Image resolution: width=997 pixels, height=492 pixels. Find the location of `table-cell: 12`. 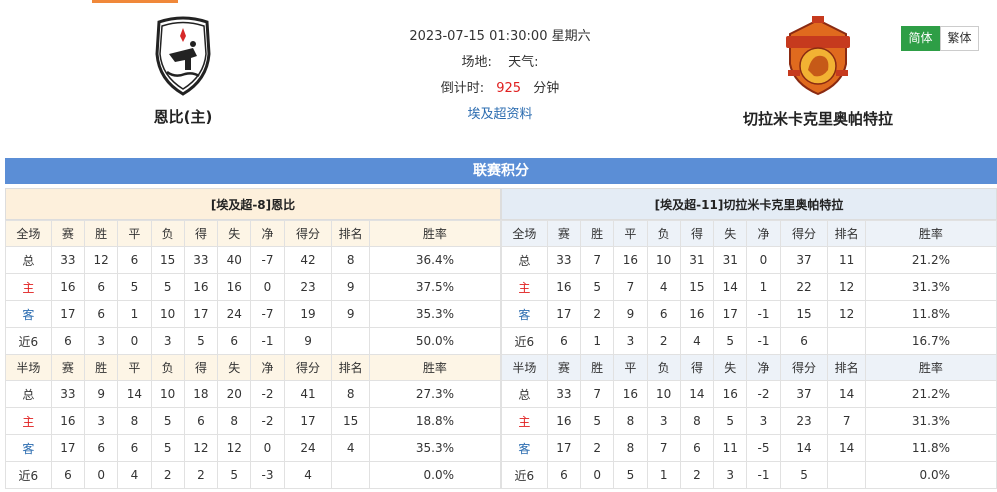

table-cell: 12 is located at coordinates (201, 448).